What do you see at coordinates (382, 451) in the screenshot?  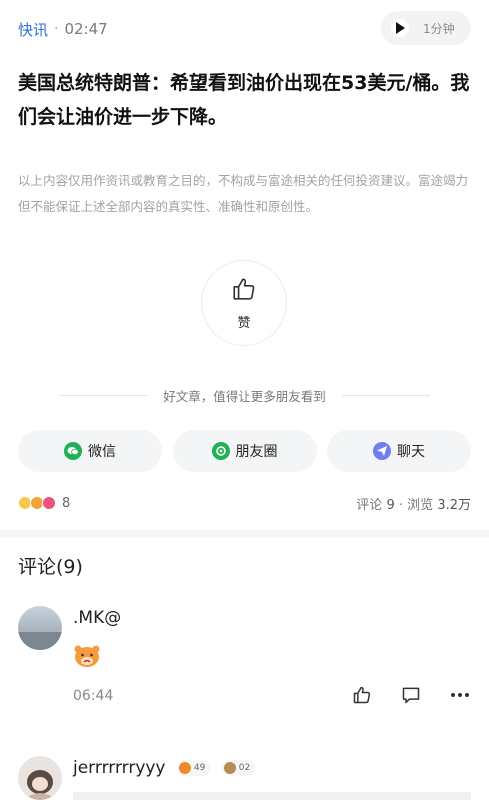 I see `chat-send-icon` at bounding box center [382, 451].